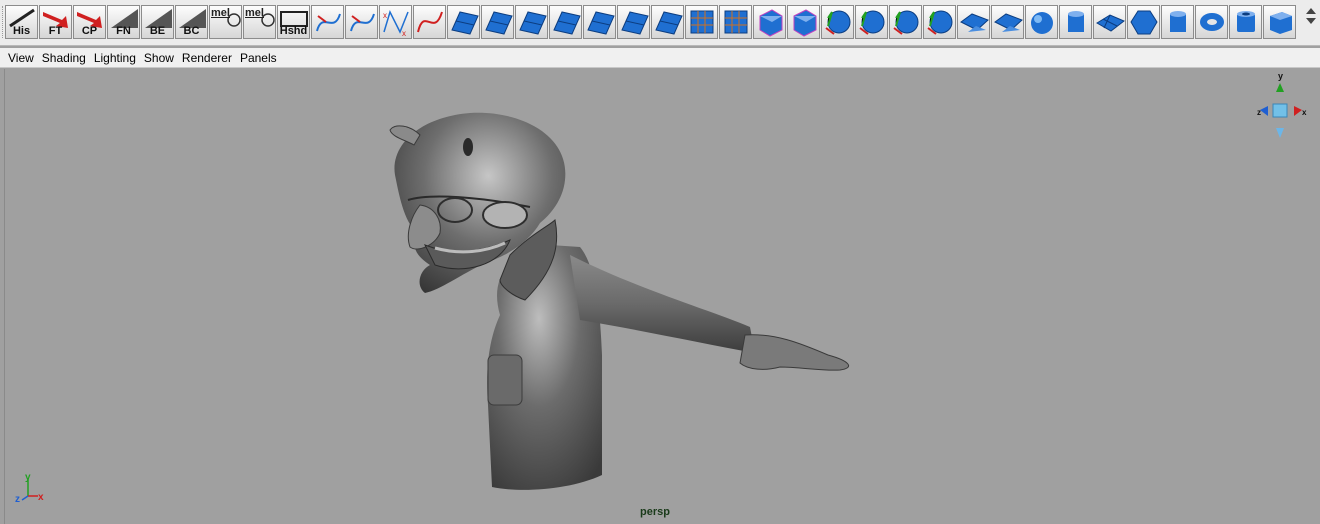 This screenshot has width=1320, height=524. Describe the element at coordinates (89, 31) in the screenshot. I see `shelf-button-label: CP` at that location.